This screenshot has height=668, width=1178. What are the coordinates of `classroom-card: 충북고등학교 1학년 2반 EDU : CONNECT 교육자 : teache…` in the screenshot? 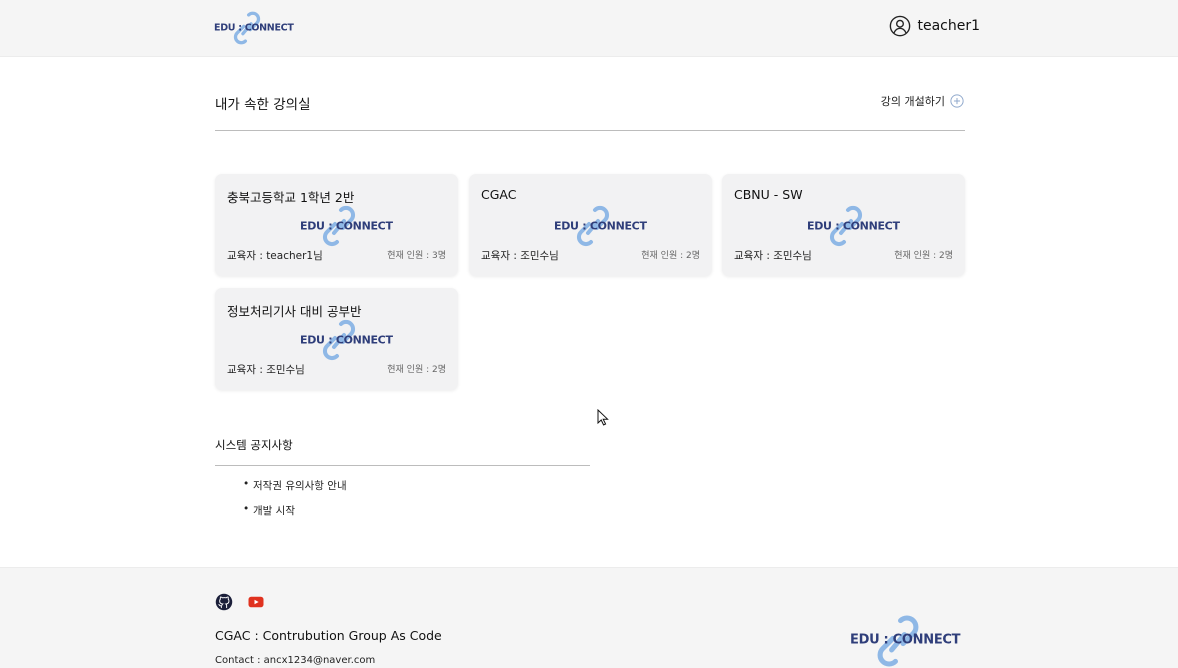 It's located at (336, 225).